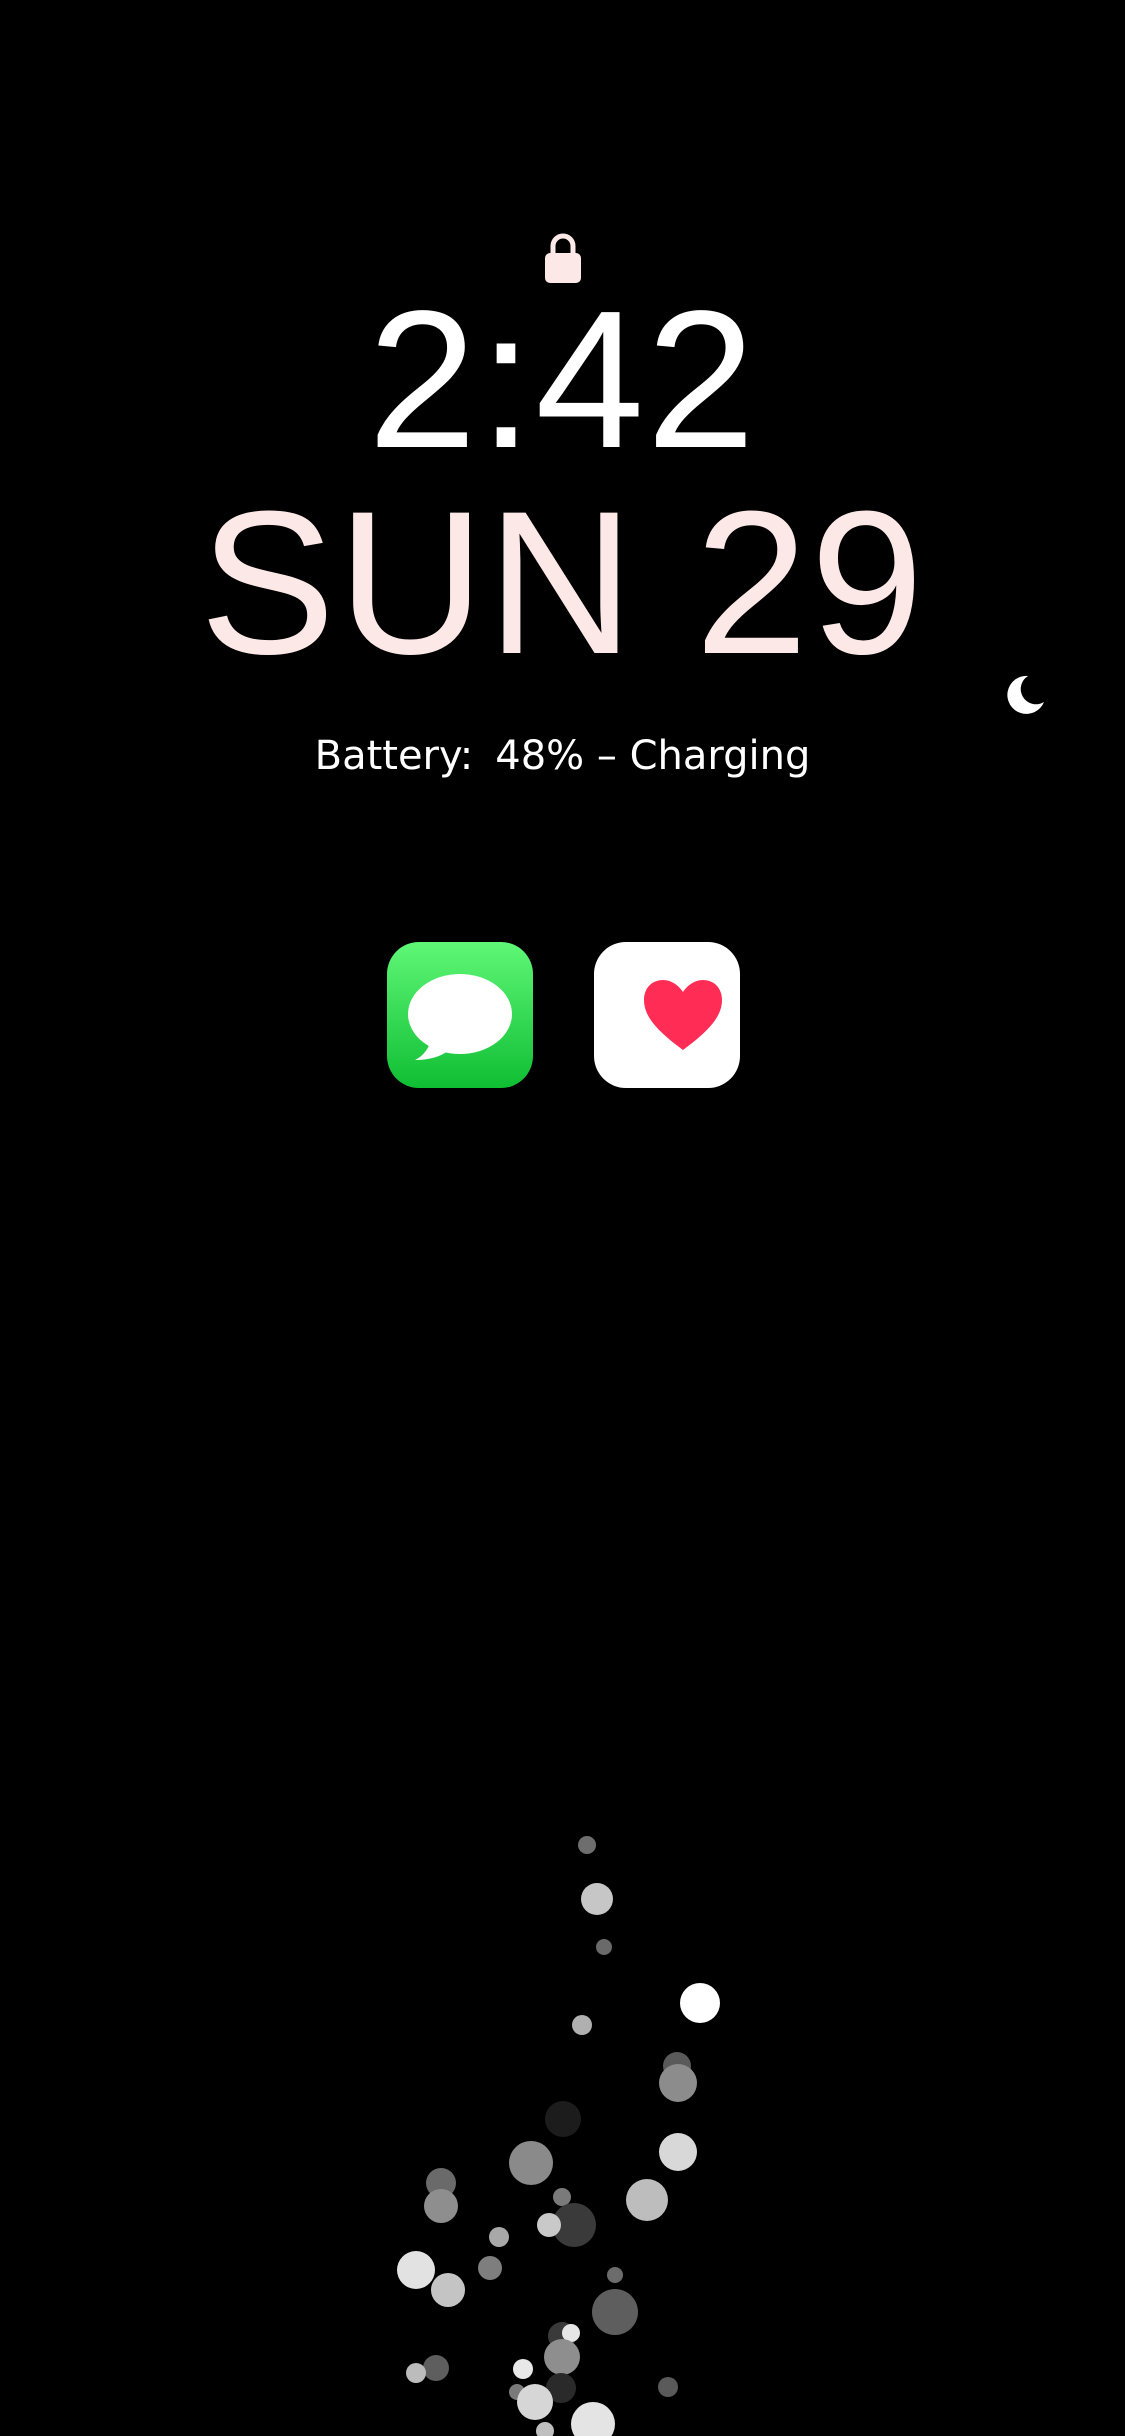 Image resolution: width=1125 pixels, height=2436 pixels. I want to click on battery-value: 48% – Charging, so click(653, 756).